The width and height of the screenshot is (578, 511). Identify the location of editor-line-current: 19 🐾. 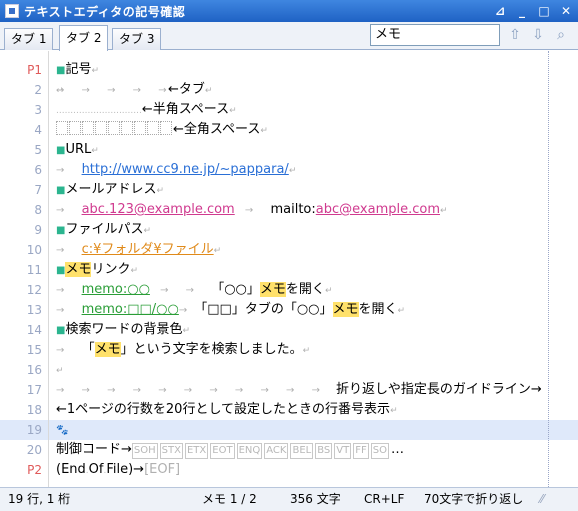
(47, 430).